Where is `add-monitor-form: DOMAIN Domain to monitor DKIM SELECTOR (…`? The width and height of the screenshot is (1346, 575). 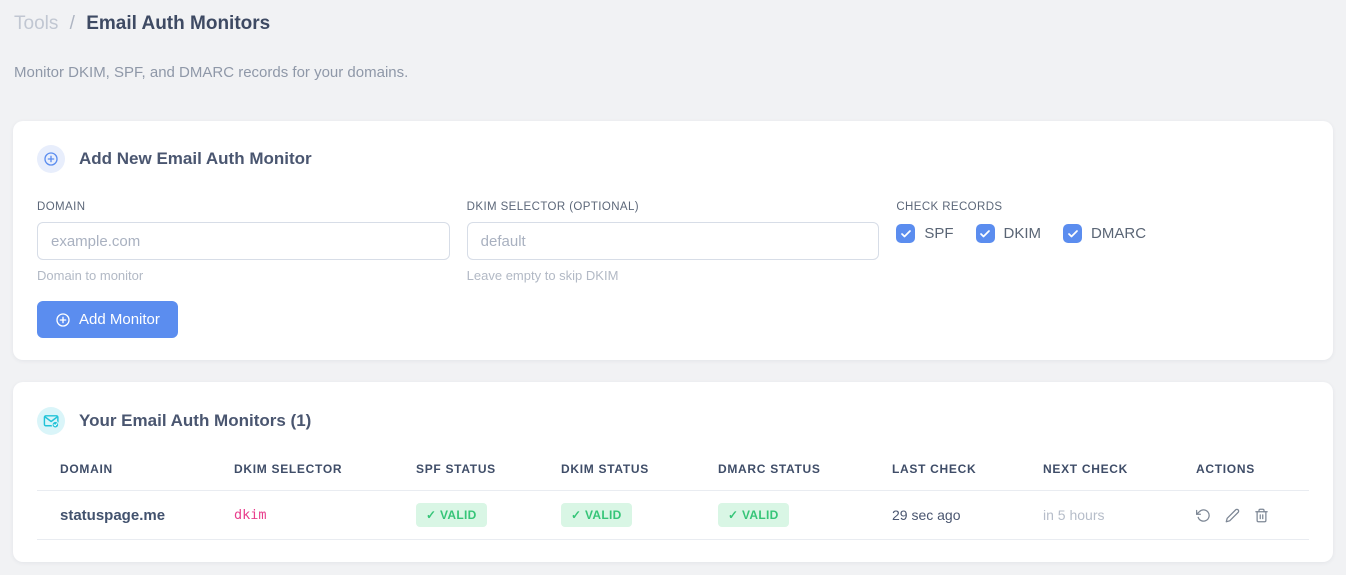 add-monitor-form: DOMAIN Domain to monitor DKIM SELECTOR (… is located at coordinates (673, 242).